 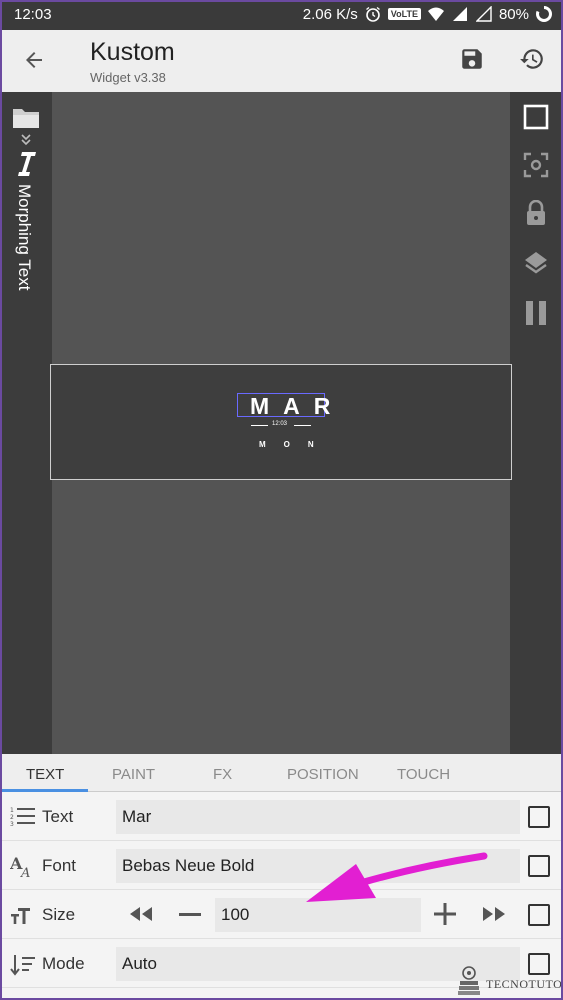 I want to click on square-outline-icon, so click(x=536, y=117).